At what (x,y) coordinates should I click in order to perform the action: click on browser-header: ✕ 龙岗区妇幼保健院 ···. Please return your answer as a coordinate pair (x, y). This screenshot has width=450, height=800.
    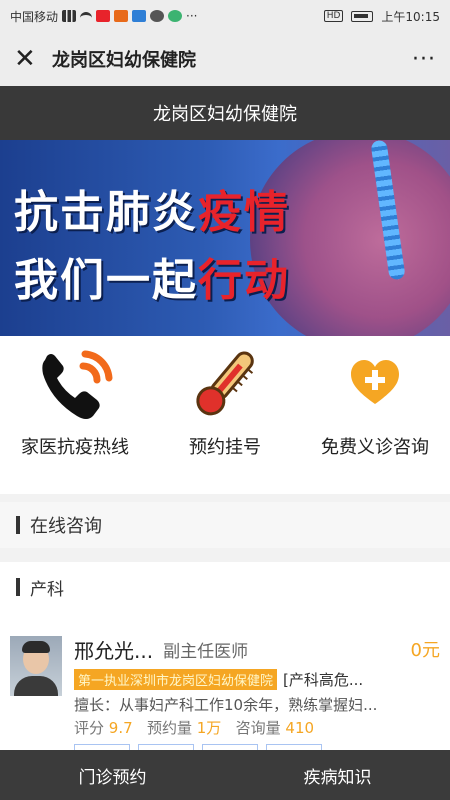
    Looking at the image, I should click on (225, 59).